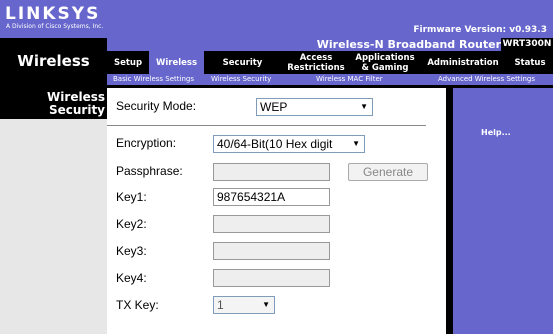 The height and width of the screenshot is (334, 553). Describe the element at coordinates (137, 305) in the screenshot. I see `tx-key-label: TX Key:` at that location.